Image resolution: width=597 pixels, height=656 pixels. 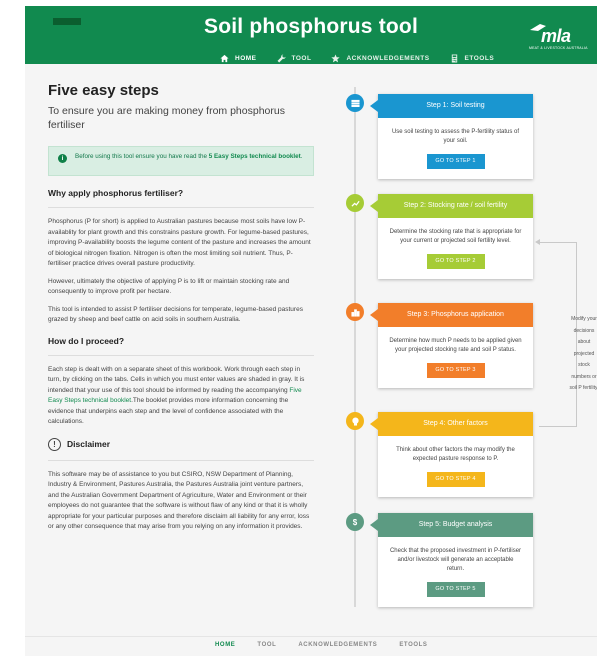 What do you see at coordinates (451, 424) in the screenshot?
I see `step-4-title: Step 4: Other factors` at bounding box center [451, 424].